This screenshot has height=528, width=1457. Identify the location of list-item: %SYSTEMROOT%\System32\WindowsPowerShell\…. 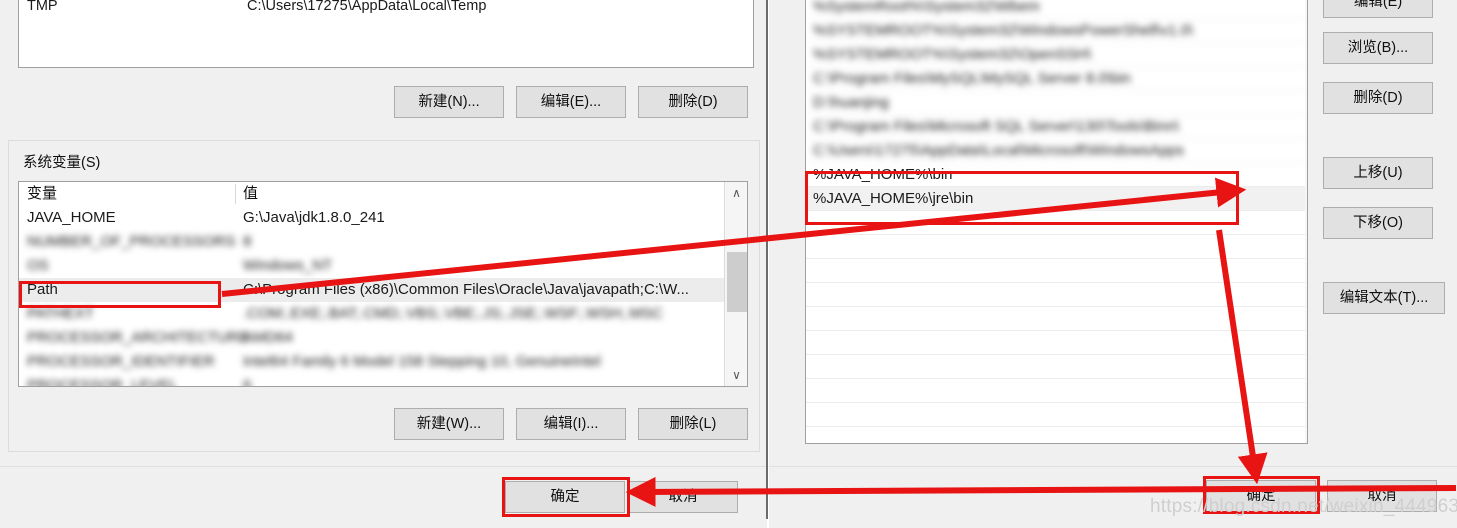
(1056, 31).